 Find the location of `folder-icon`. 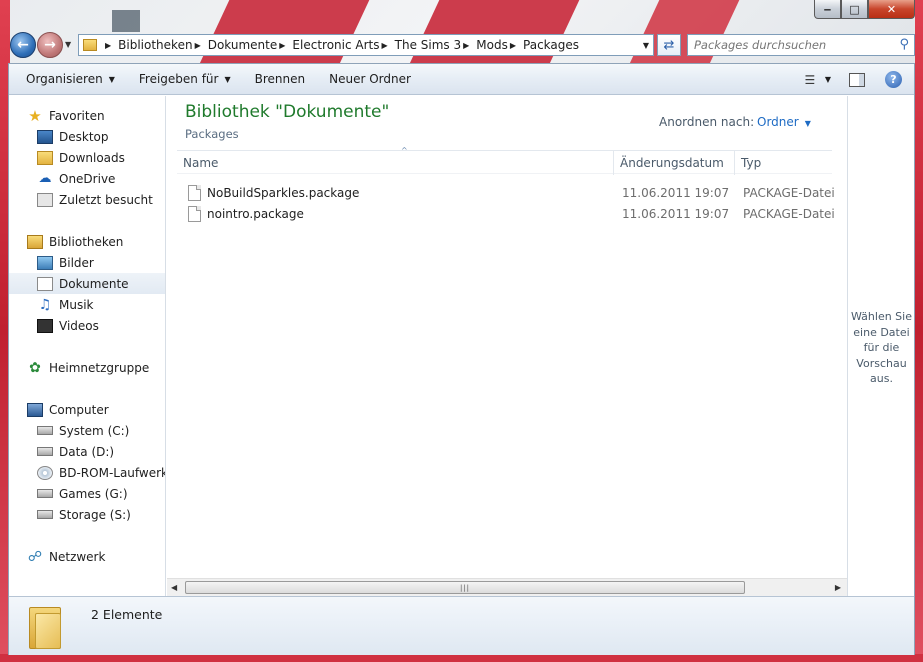

folder-icon is located at coordinates (45, 626).